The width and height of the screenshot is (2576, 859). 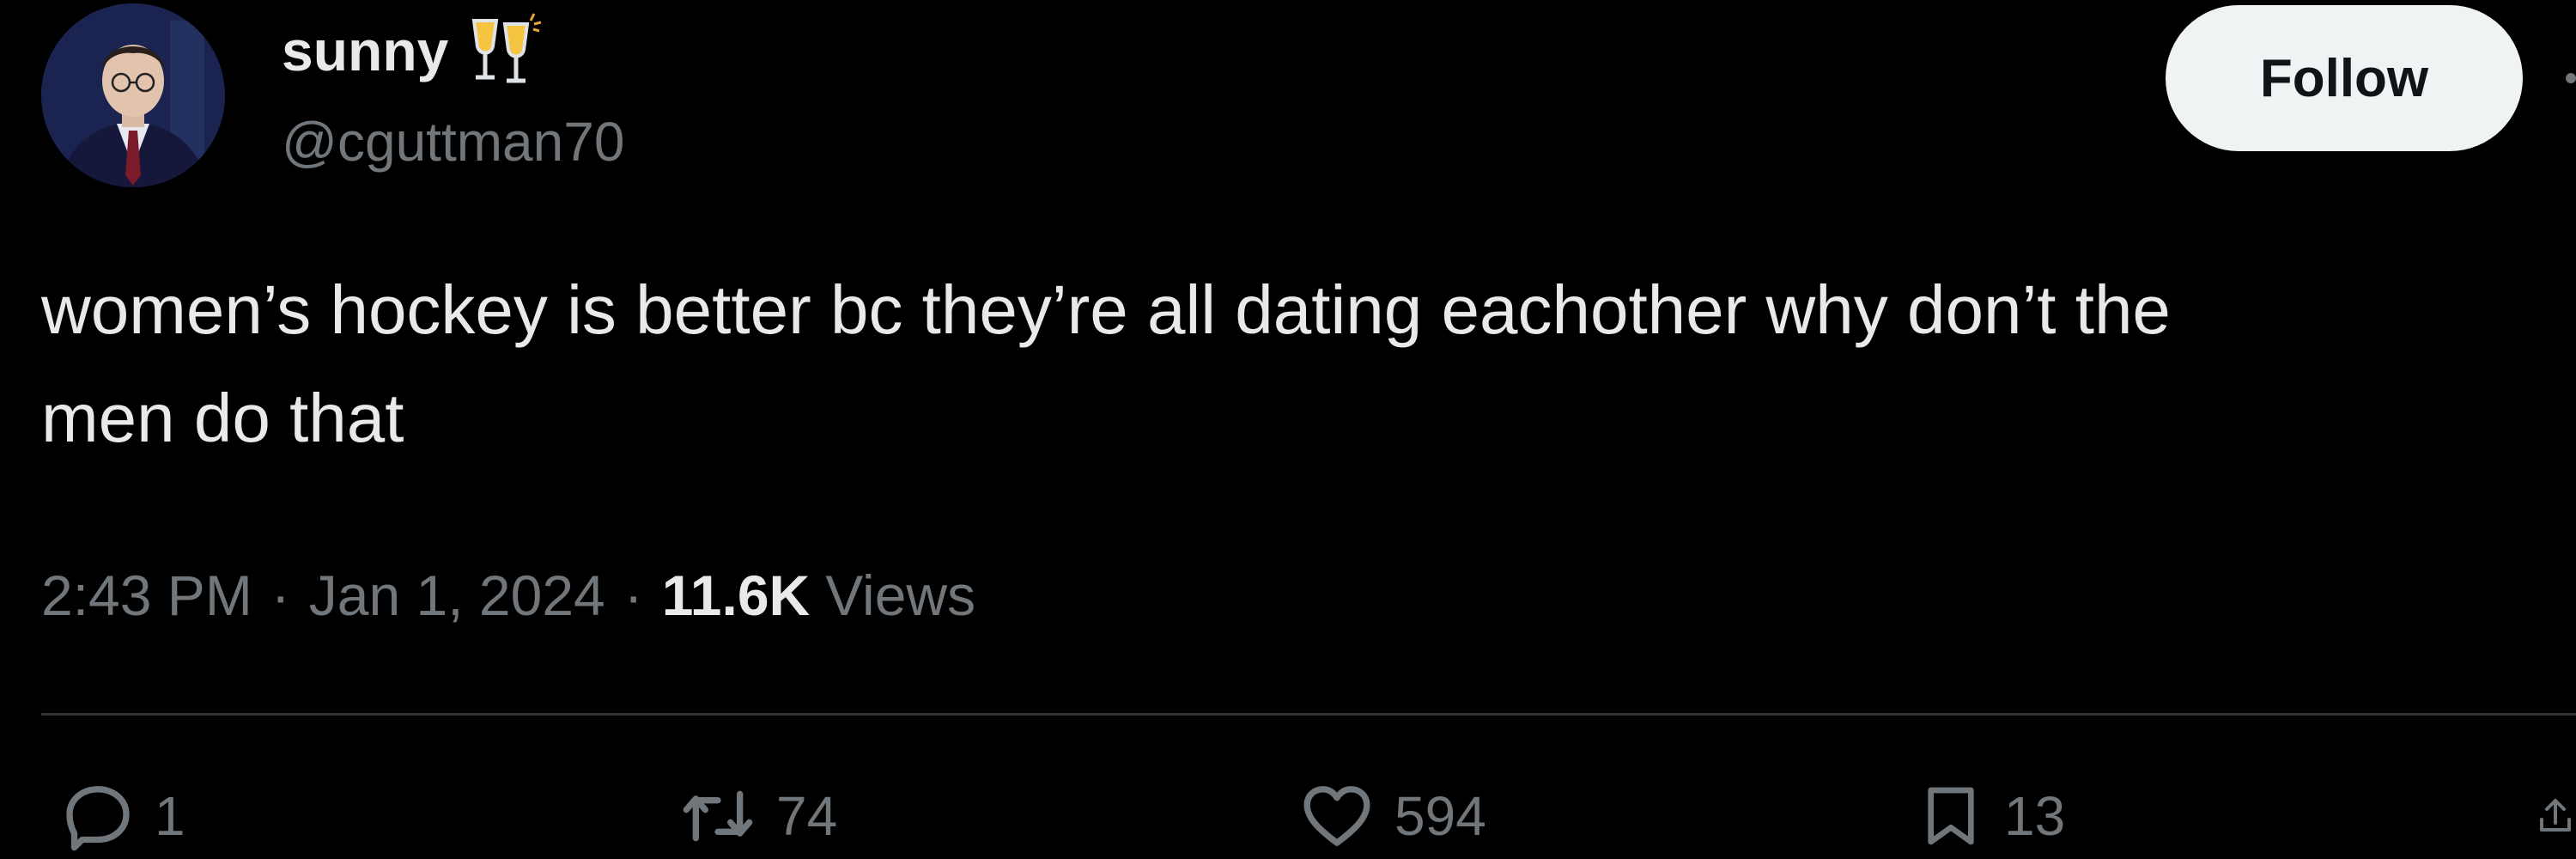 I want to click on profile-photo-icon, so click(x=133, y=95).